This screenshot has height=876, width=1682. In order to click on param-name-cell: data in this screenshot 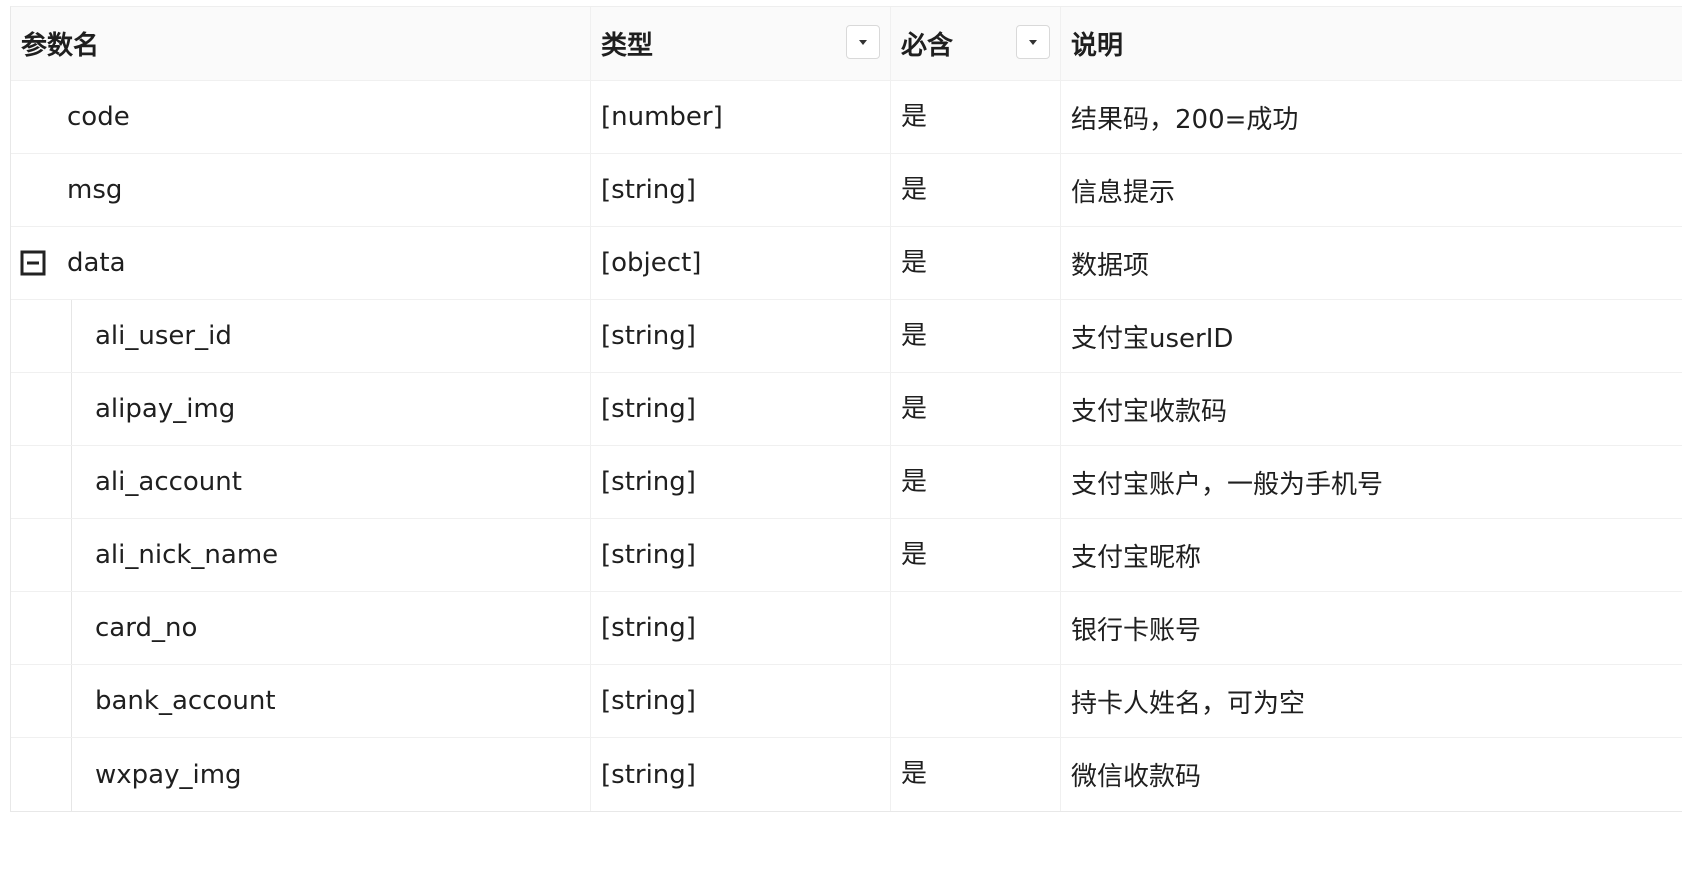, I will do `click(301, 263)`.